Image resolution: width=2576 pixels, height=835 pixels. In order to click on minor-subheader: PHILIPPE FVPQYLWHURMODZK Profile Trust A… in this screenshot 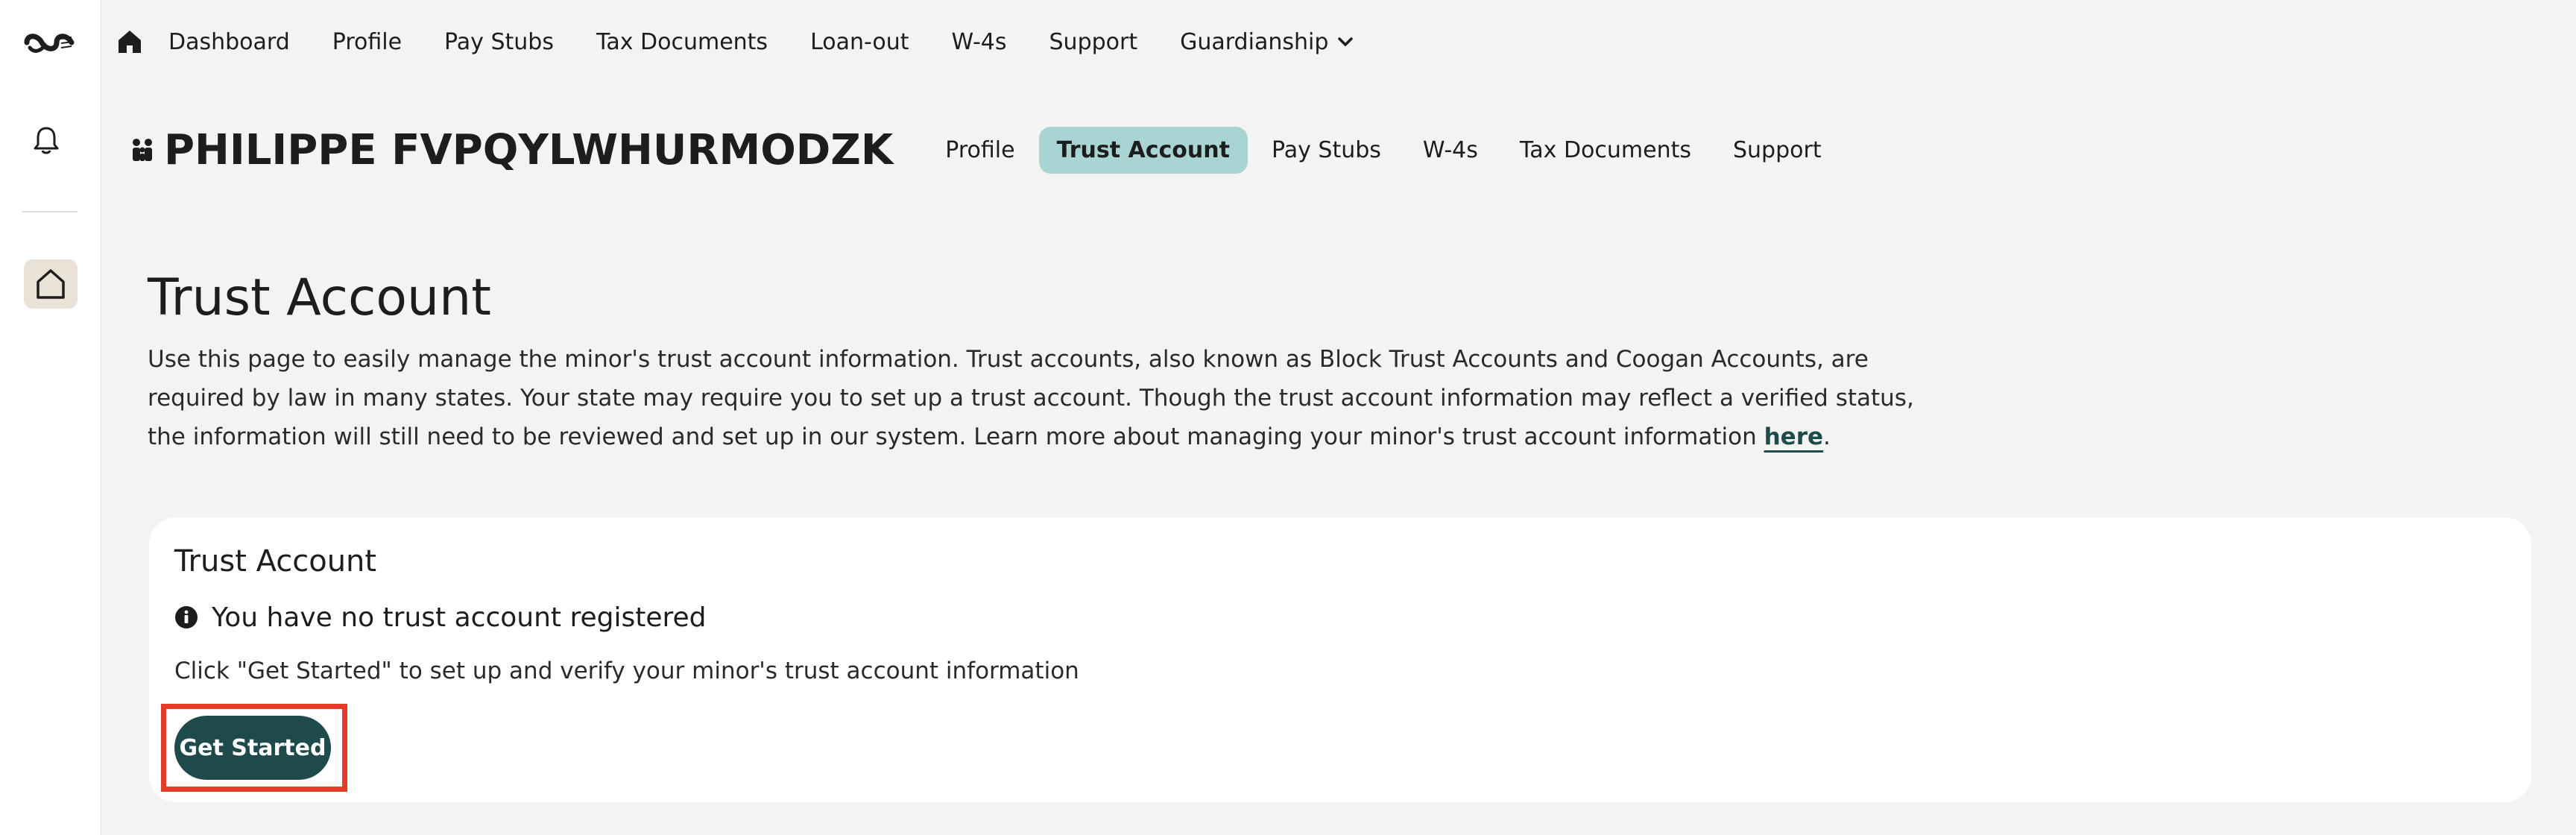, I will do `click(988, 150)`.